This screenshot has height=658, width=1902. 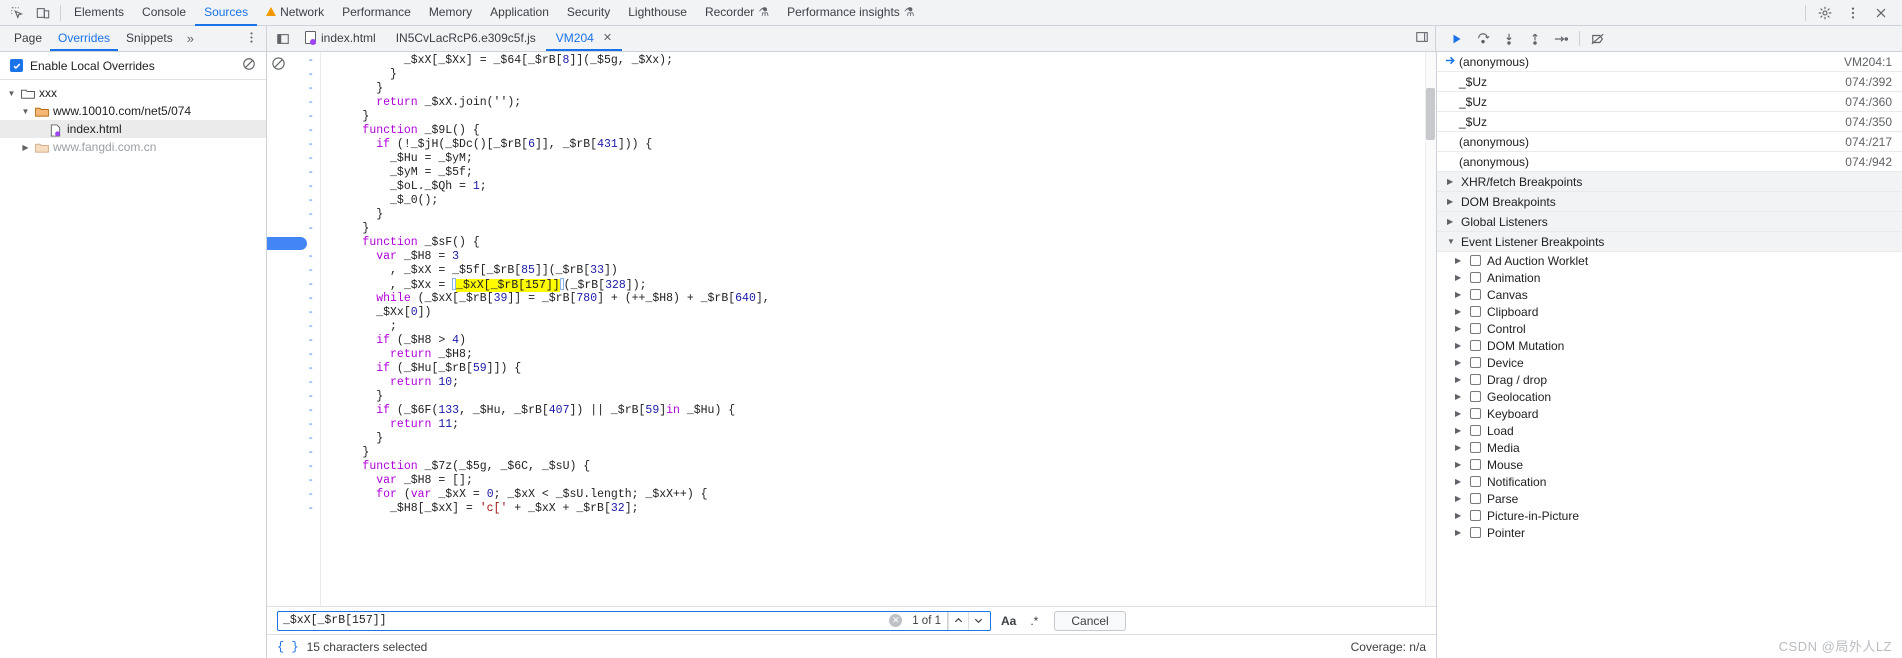 What do you see at coordinates (1669, 311) in the screenshot?
I see `event-listener-breakpoint-clipboard: ▶ Clipboard` at bounding box center [1669, 311].